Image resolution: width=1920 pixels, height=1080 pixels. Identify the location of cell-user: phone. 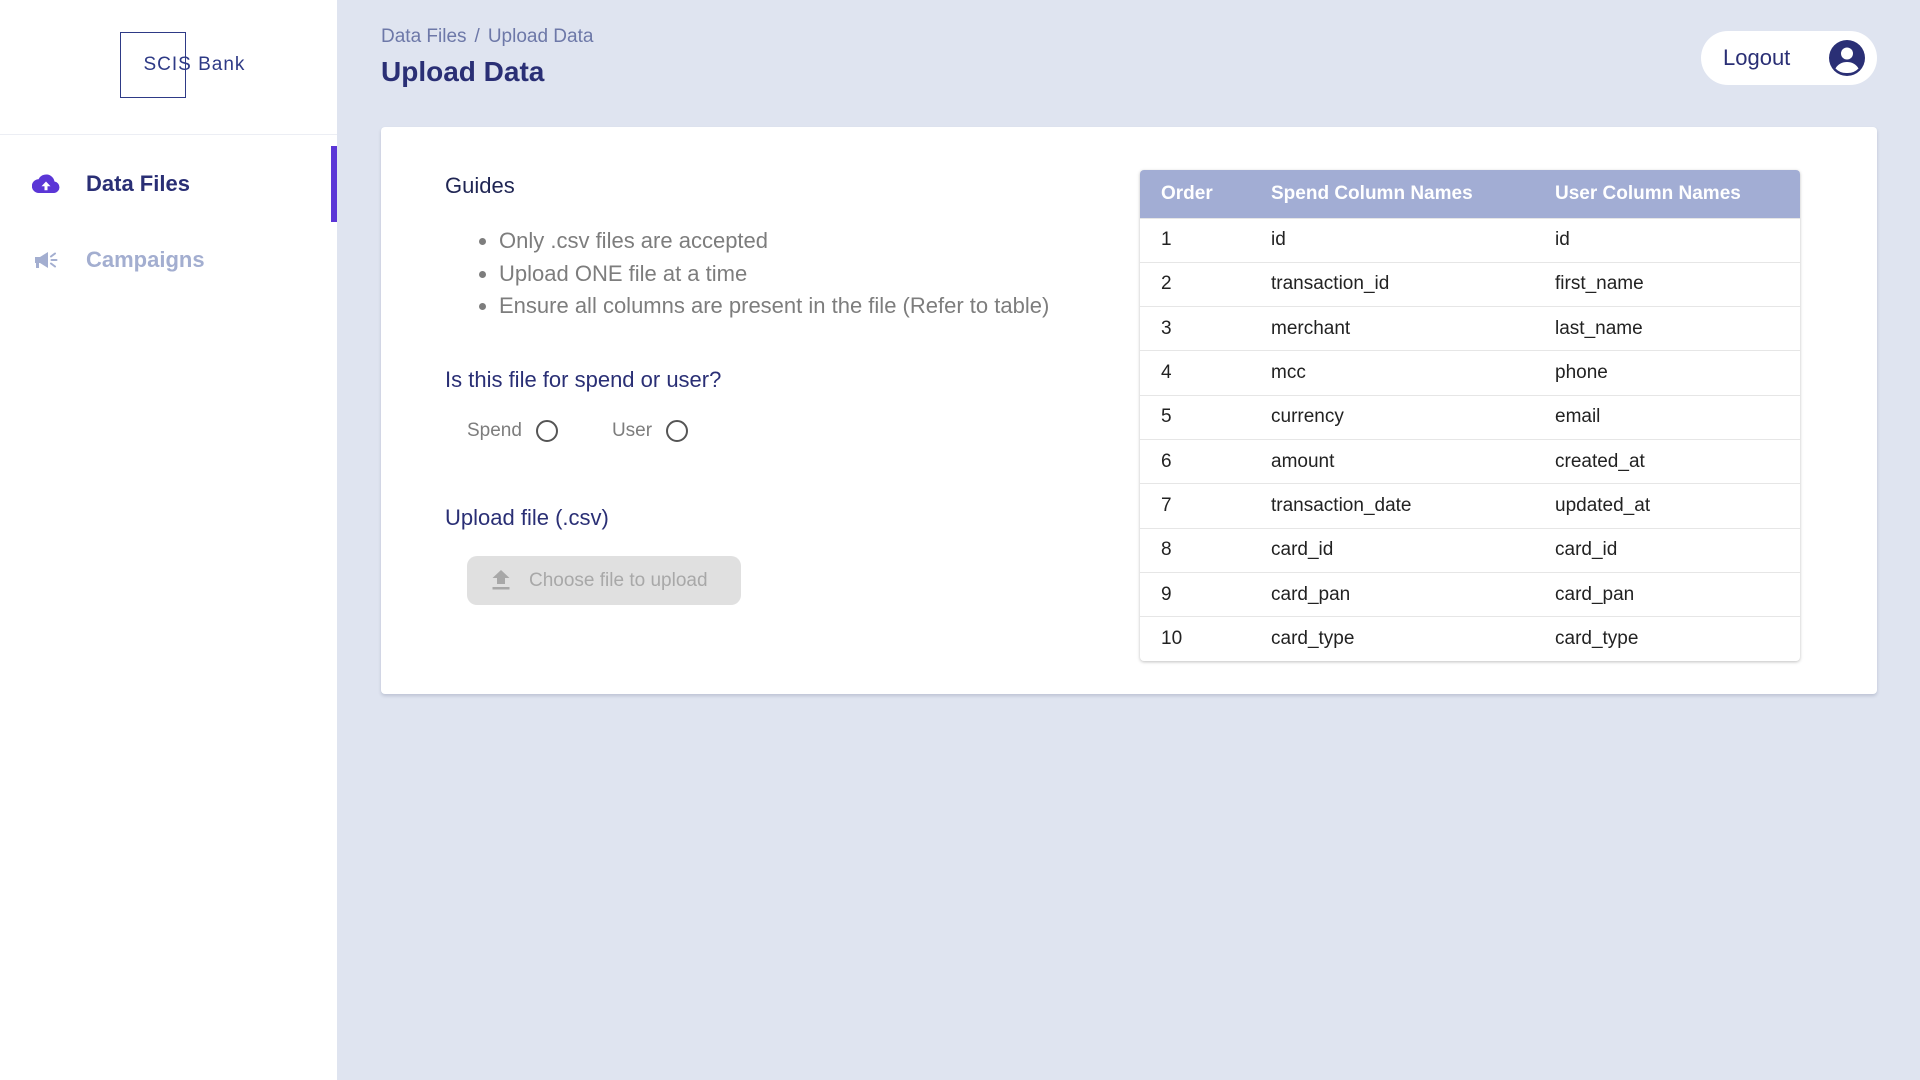
(1581, 373).